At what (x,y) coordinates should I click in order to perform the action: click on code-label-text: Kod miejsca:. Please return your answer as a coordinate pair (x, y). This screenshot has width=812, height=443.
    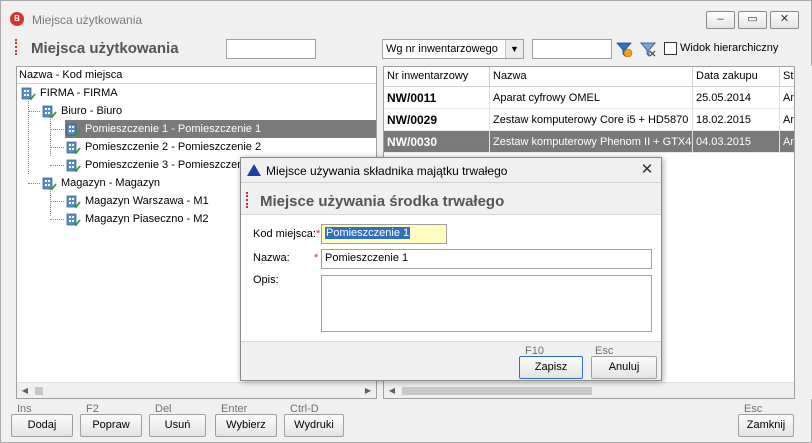
    Looking at the image, I should click on (284, 234).